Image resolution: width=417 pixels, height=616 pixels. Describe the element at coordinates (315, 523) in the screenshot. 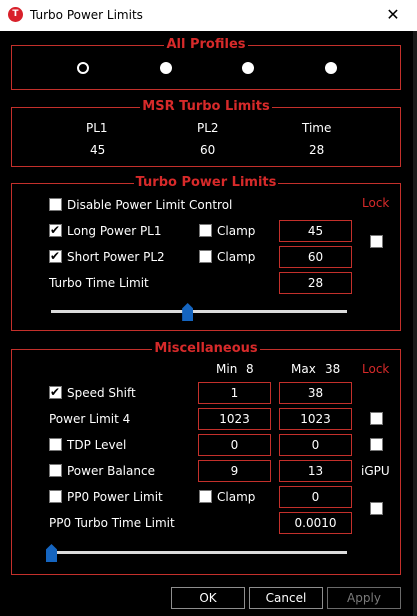

I see `pp0-time-value-field: 0.0010` at that location.